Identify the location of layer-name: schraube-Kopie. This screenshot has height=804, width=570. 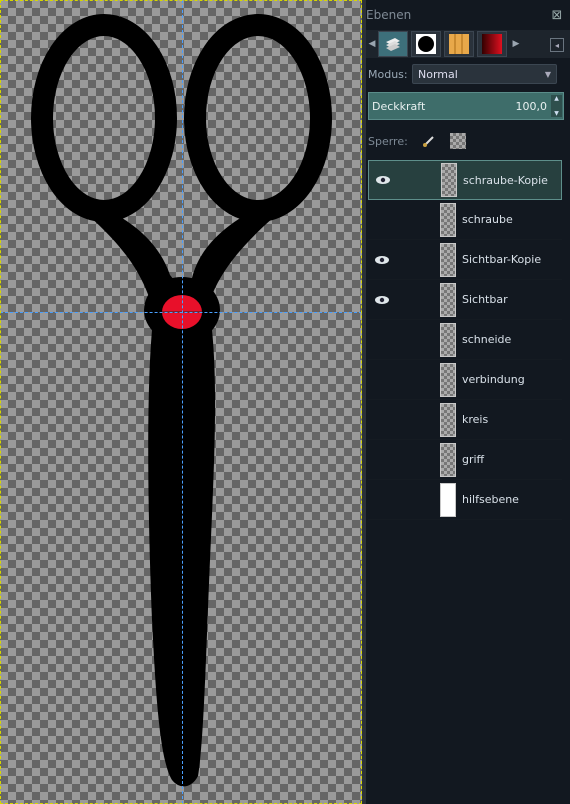
(505, 180).